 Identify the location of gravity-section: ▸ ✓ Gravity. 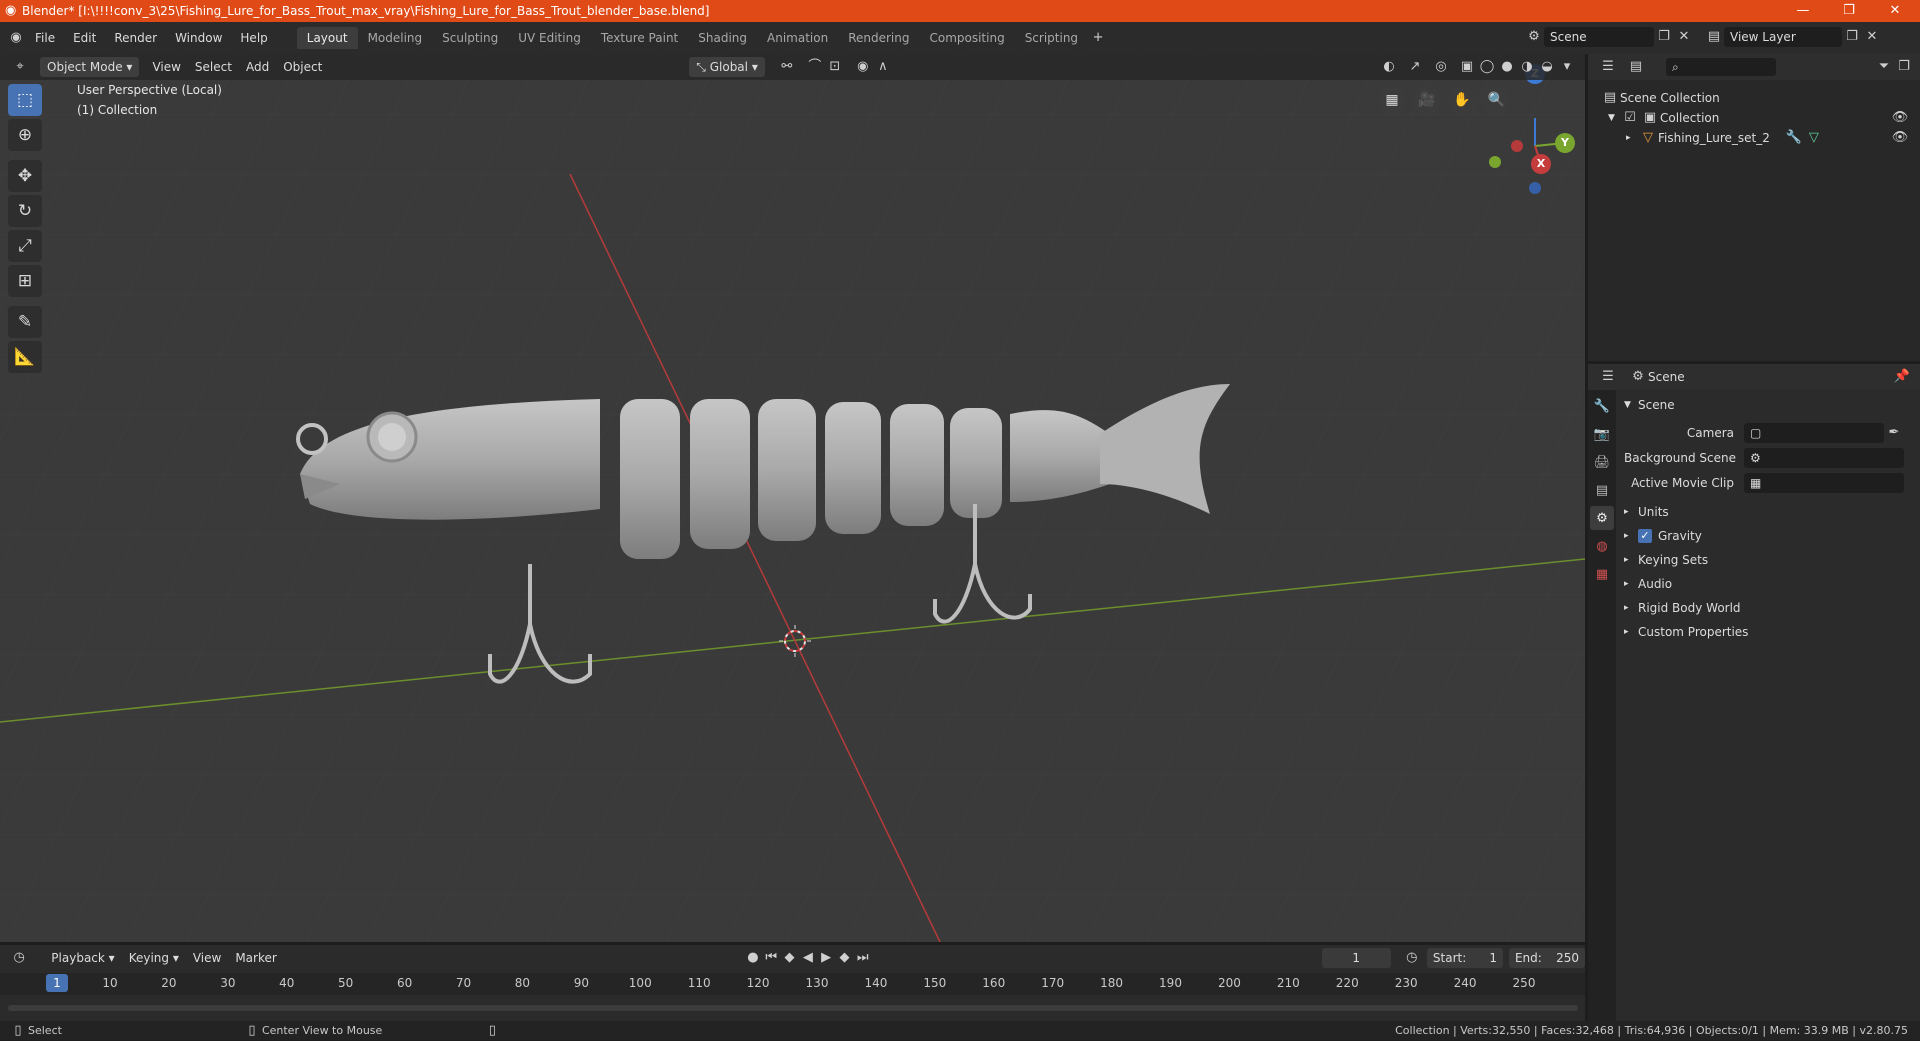
(1769, 536).